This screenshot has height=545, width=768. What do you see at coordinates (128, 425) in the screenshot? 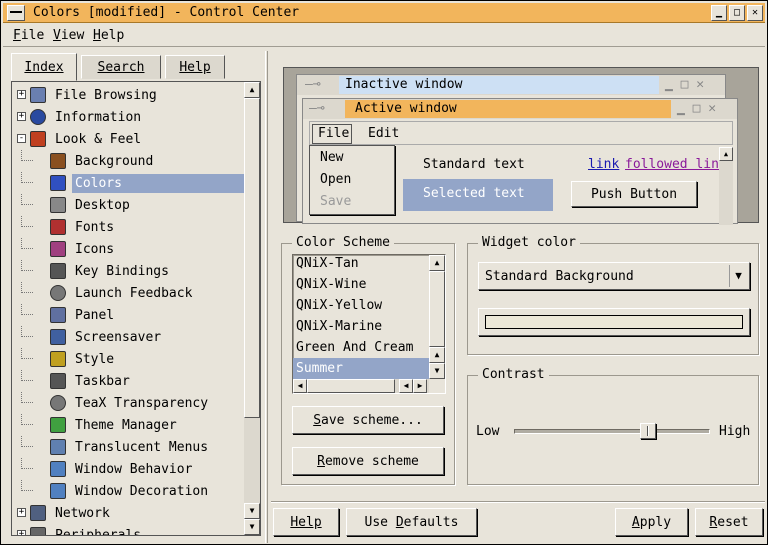
I see `tree-item-theme-manager: Theme Manager` at bounding box center [128, 425].